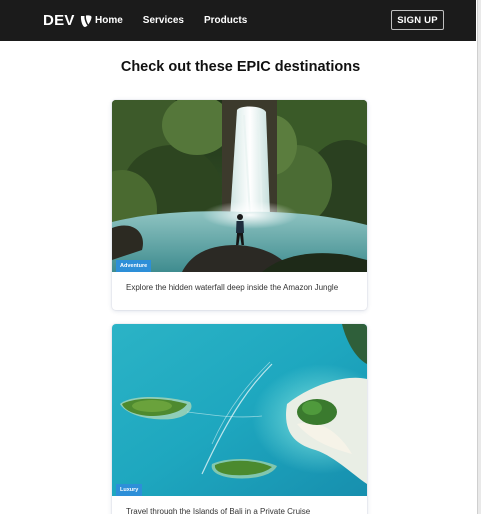 The image size is (481, 514). Describe the element at coordinates (109, 21) in the screenshot. I see `nav-link-home: Home` at that location.